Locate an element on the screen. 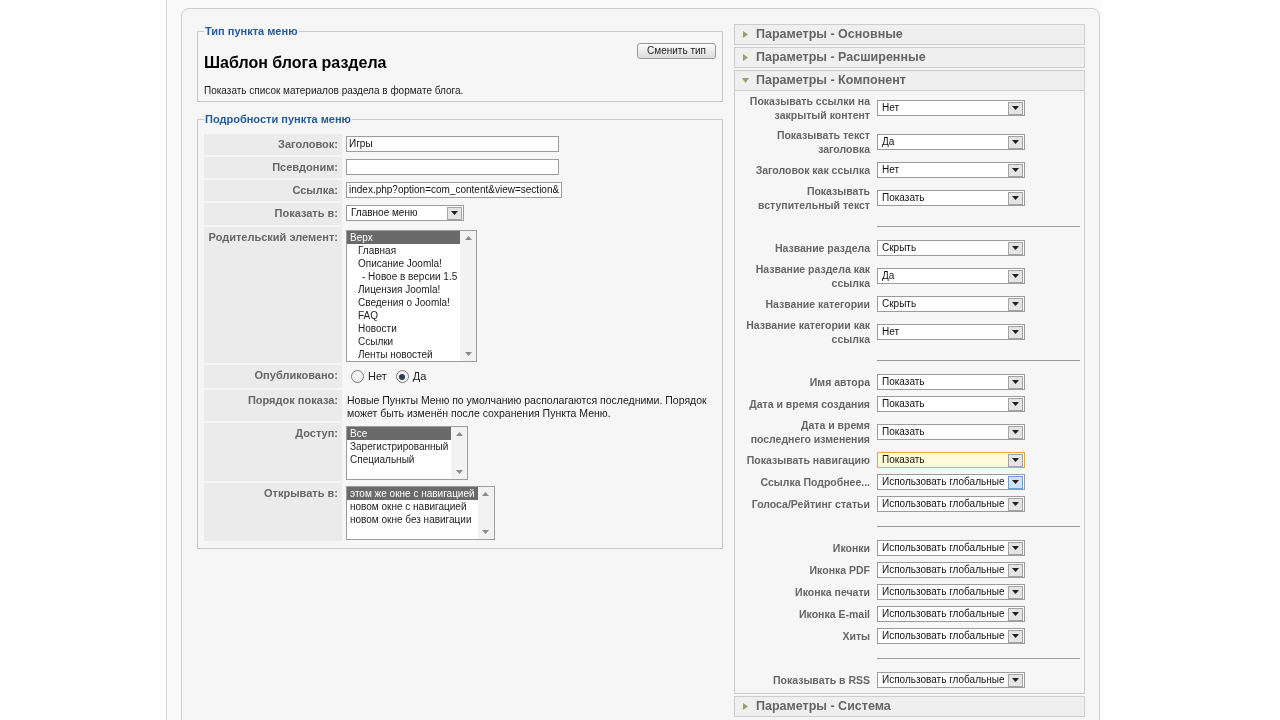 The image size is (1280, 720). menu-type-description: Показать список материалов раздела в формате блога. is located at coordinates (334, 90).